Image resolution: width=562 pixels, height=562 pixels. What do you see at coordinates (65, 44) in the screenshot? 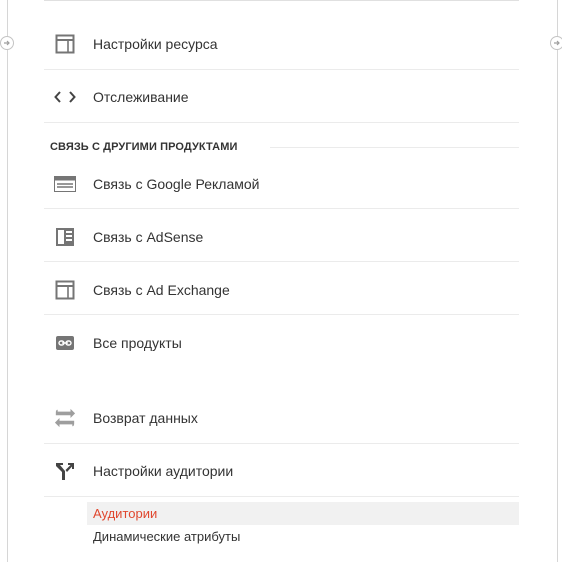
I see `property-settings-icon` at bounding box center [65, 44].